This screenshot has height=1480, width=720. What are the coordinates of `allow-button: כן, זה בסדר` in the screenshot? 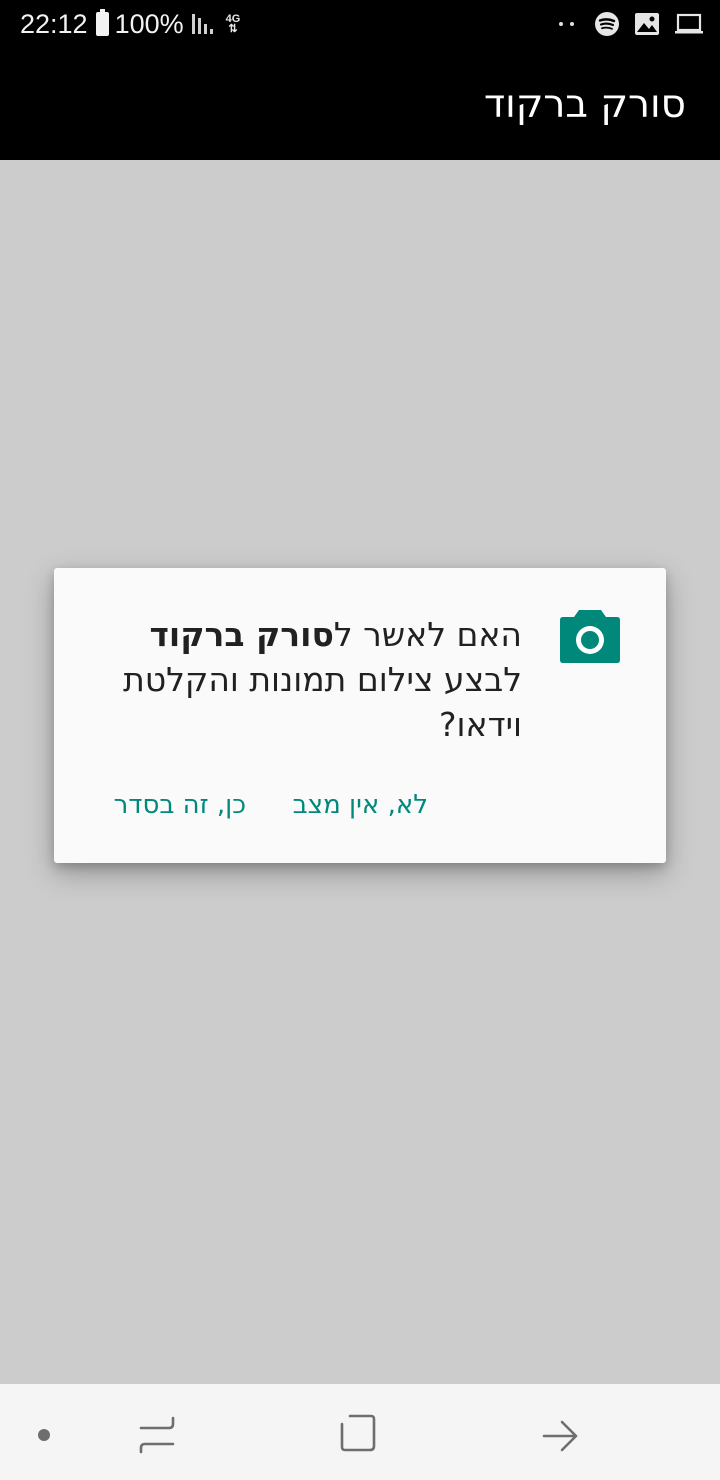 It's located at (180, 805).